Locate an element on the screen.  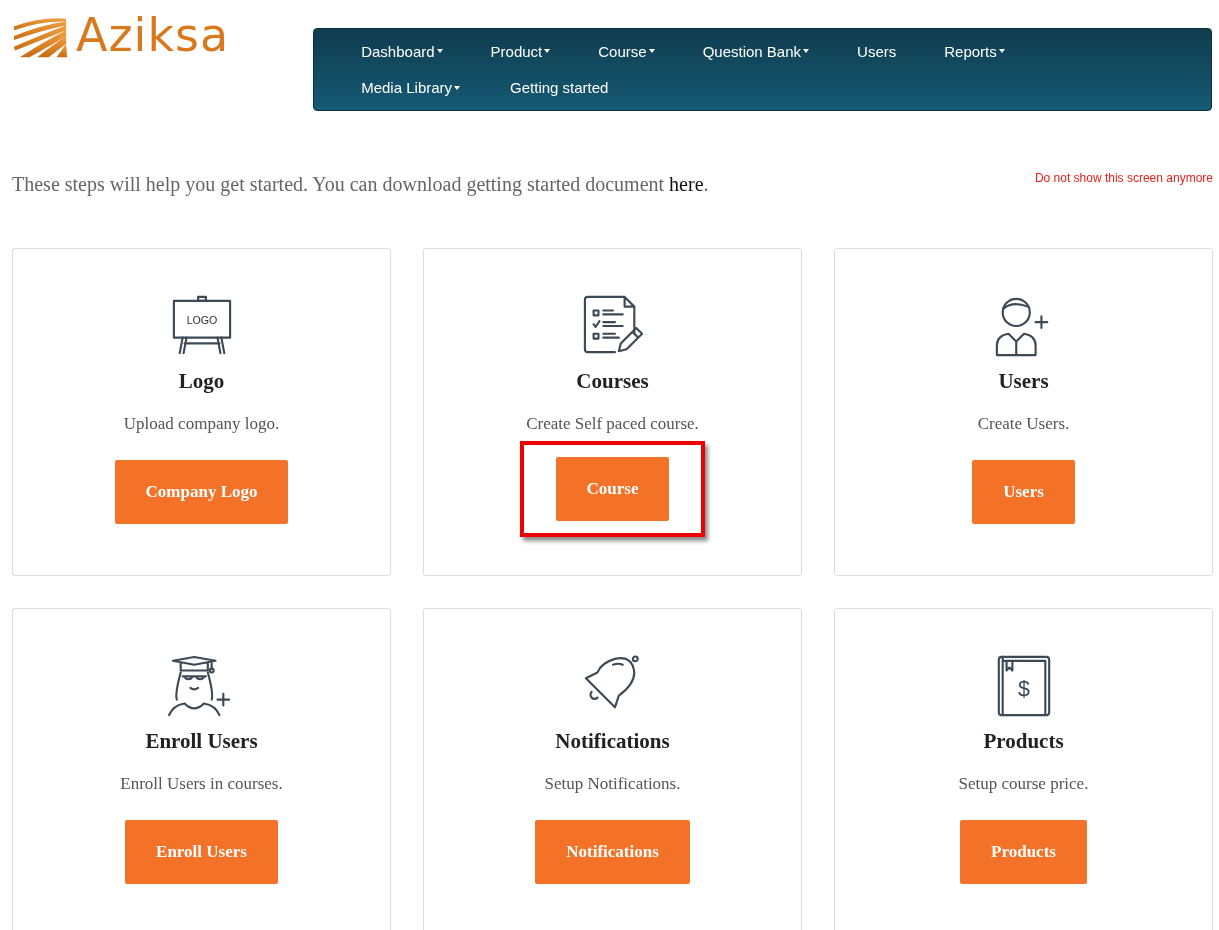
nav-item: Media Library is located at coordinates (411, 88).